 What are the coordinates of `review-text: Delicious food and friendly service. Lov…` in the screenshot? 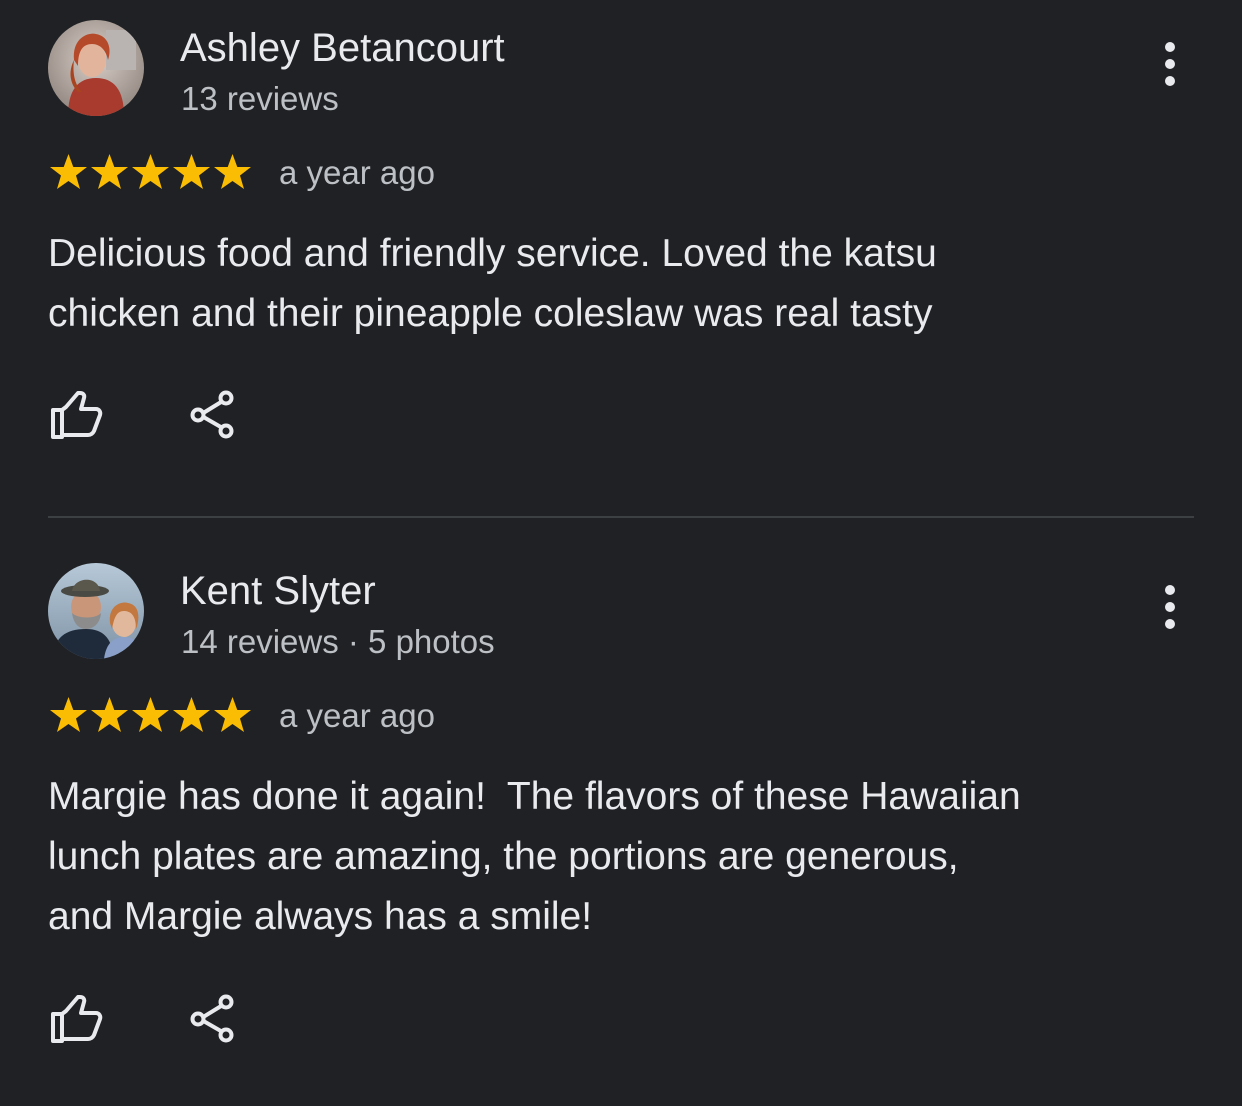 It's located at (608, 284).